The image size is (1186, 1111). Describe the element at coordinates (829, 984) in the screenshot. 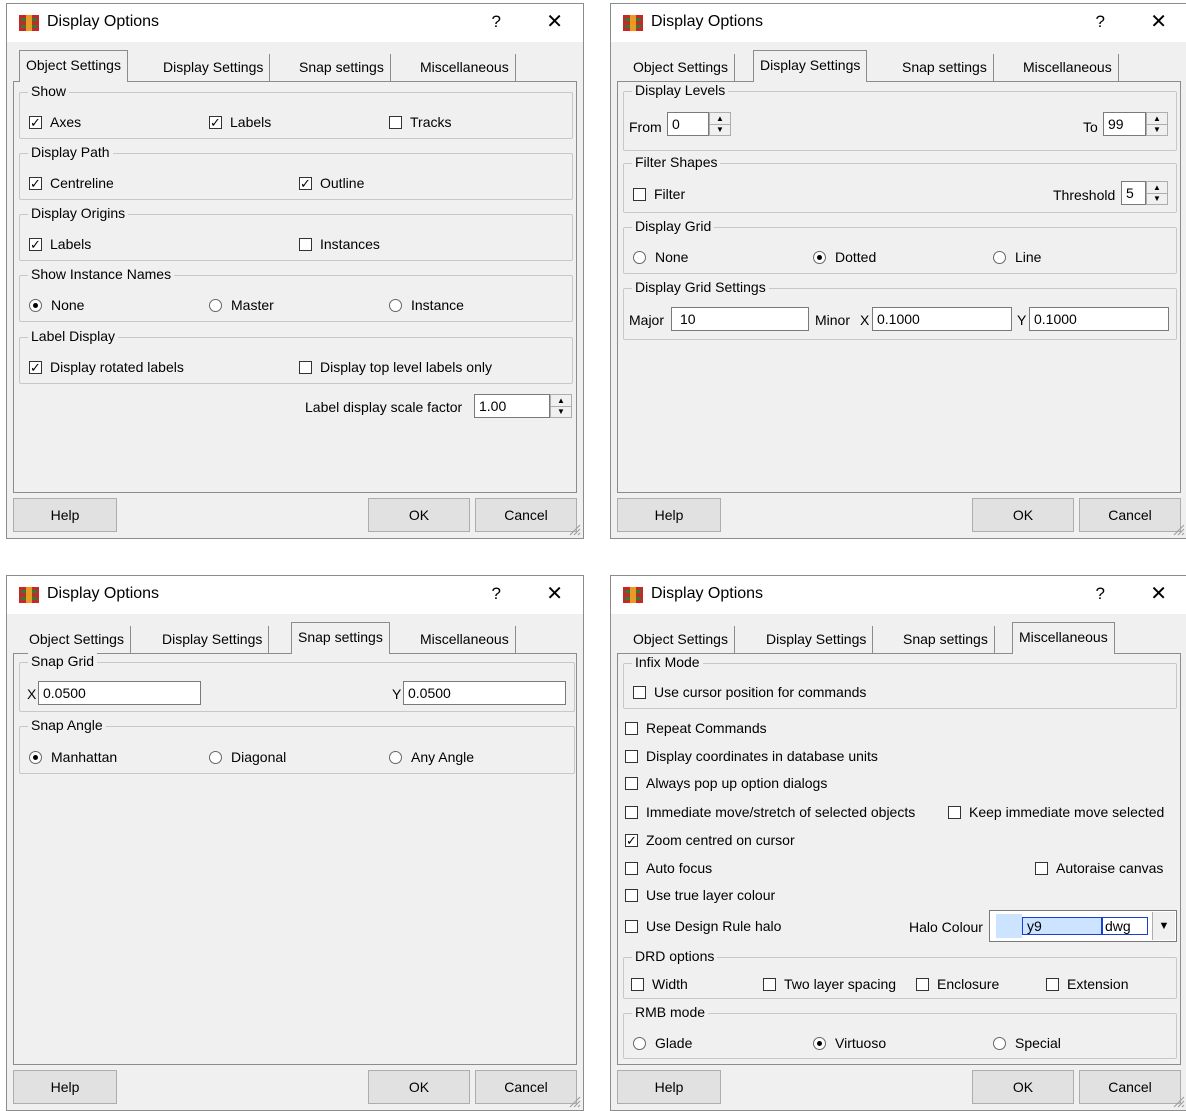

I see `drd-two-layer-checkbox: Two layer spacing` at that location.